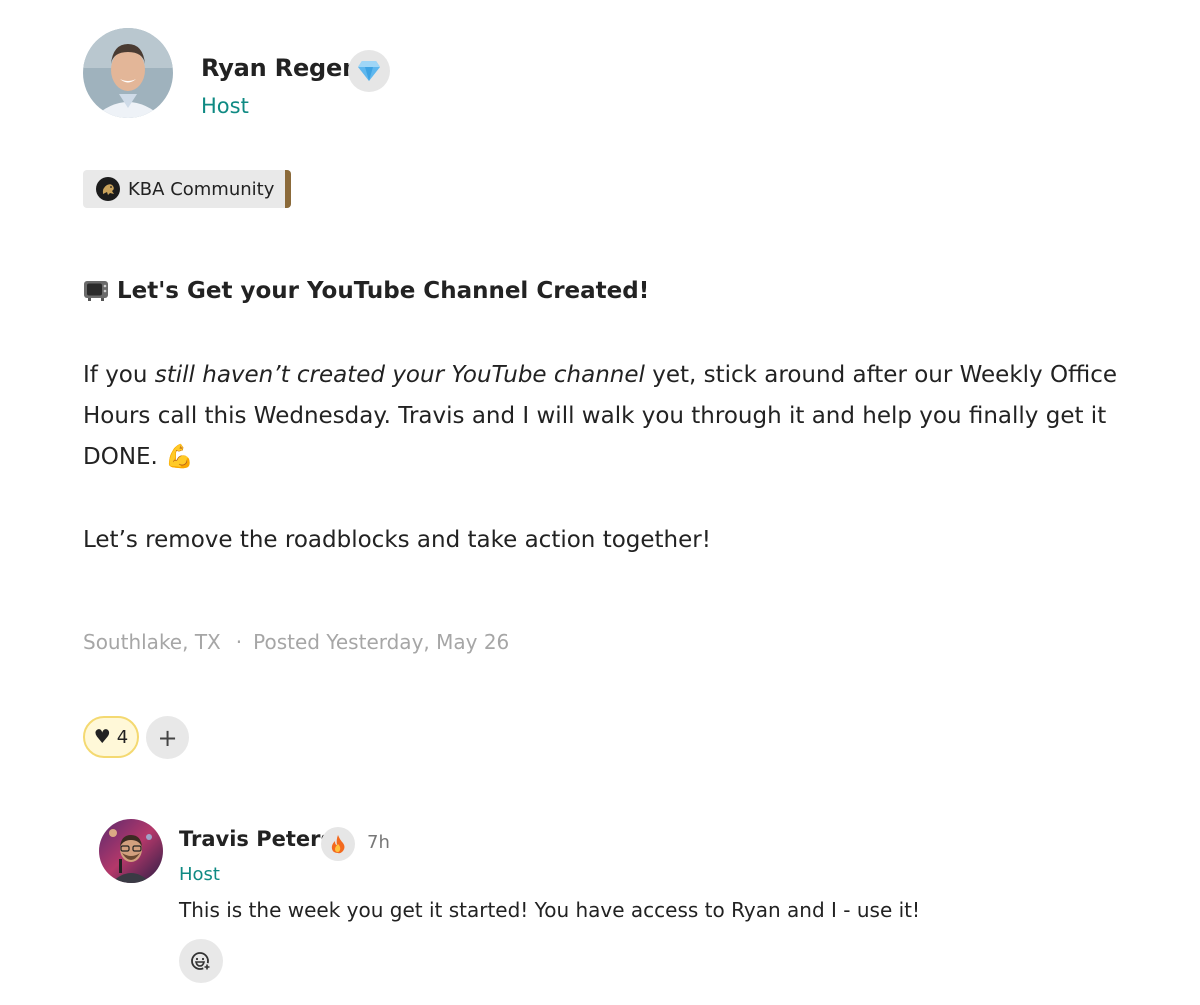  Describe the element at coordinates (167, 737) in the screenshot. I see `add-reaction-button: +` at that location.